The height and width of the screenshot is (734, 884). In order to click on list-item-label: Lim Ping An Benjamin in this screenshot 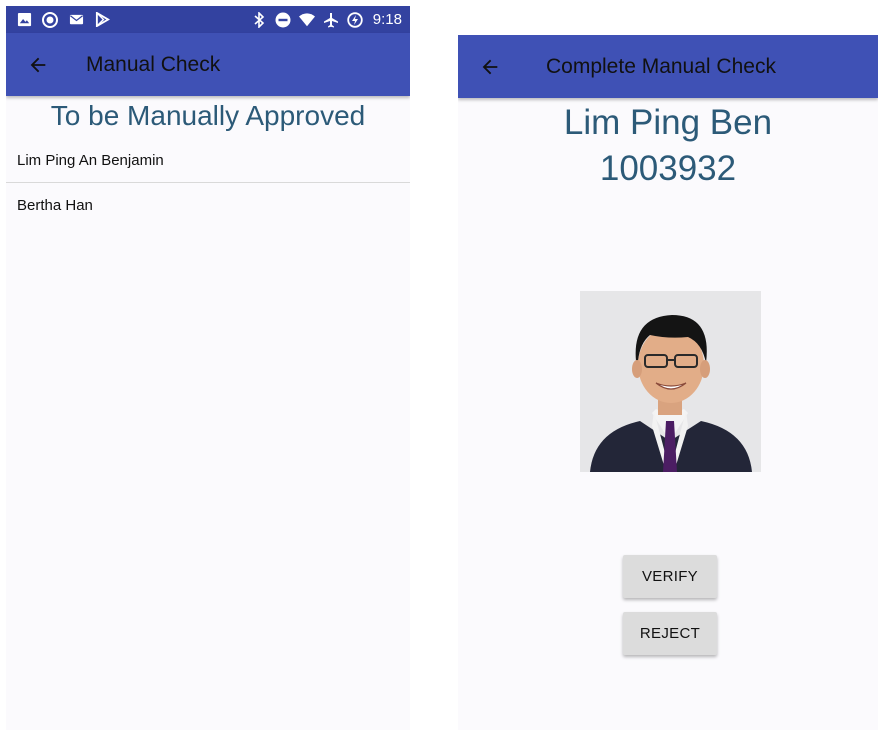, I will do `click(90, 160)`.